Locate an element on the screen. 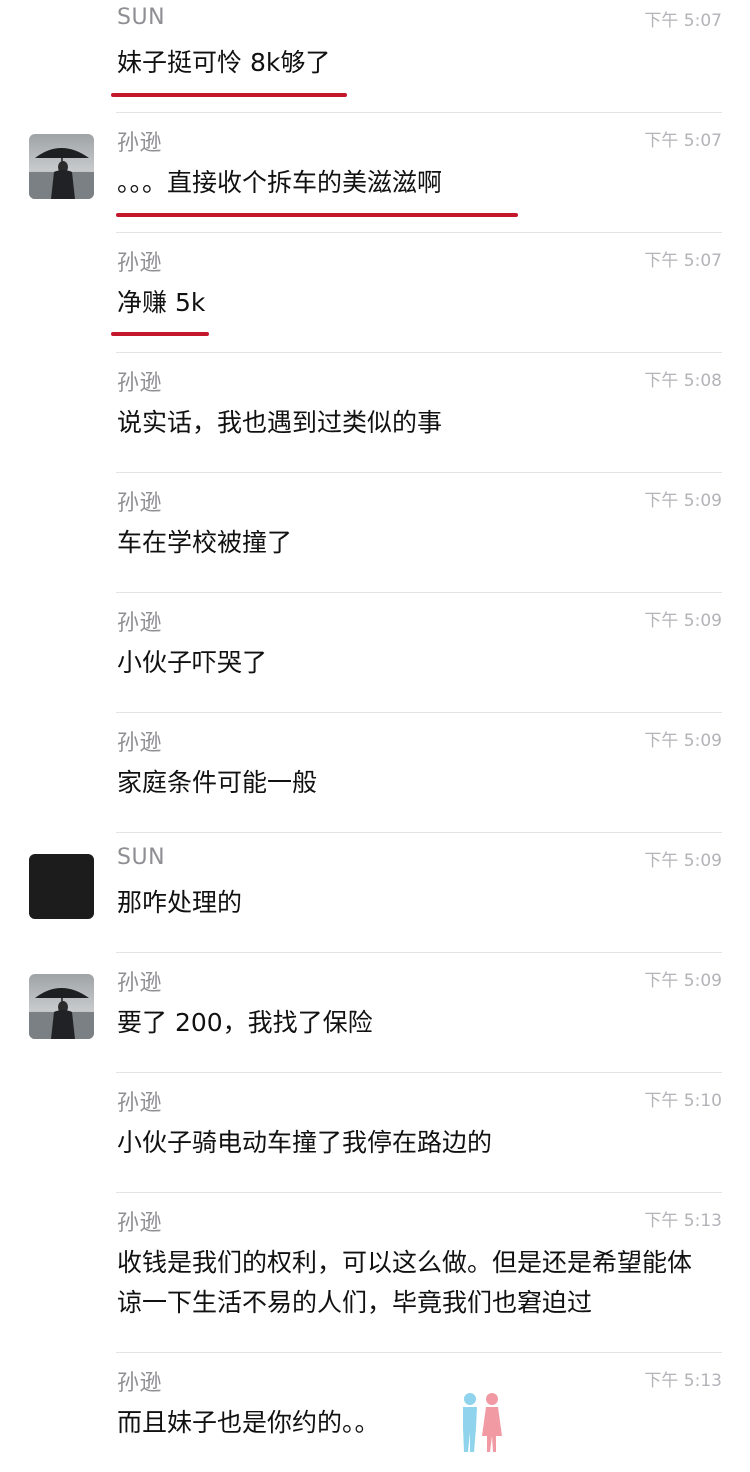  message-text: 说实话，我也遇到过类似的事 is located at coordinates (280, 422).